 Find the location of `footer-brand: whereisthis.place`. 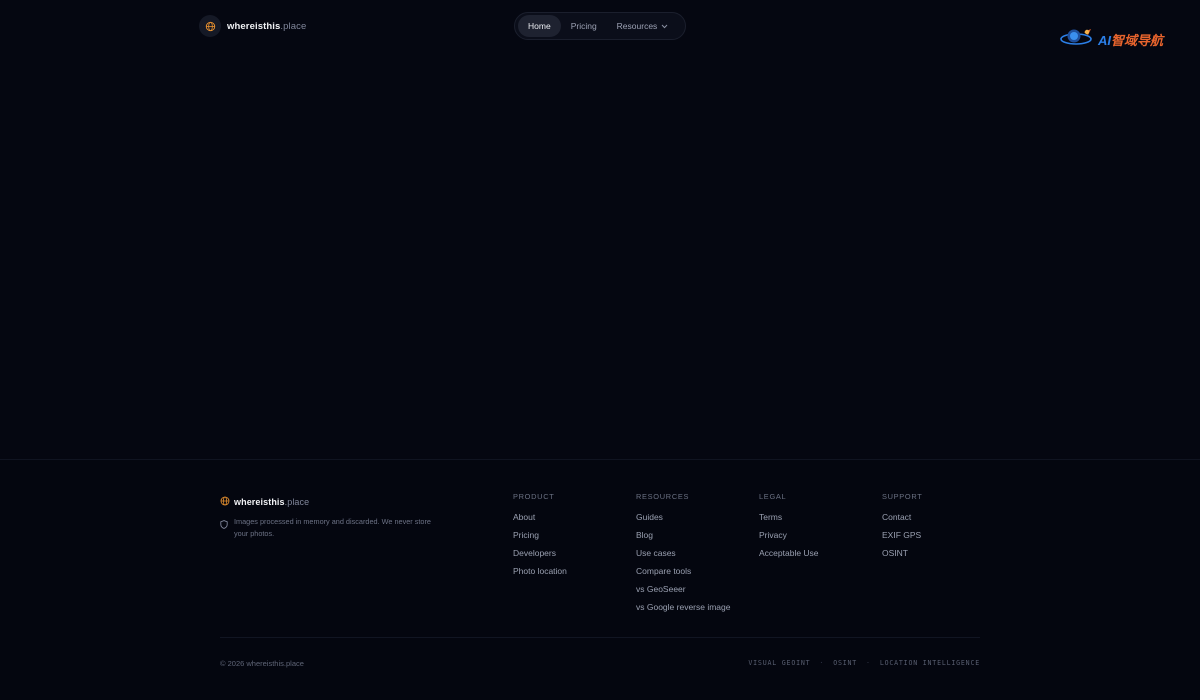

footer-brand: whereisthis.place is located at coordinates (264, 502).